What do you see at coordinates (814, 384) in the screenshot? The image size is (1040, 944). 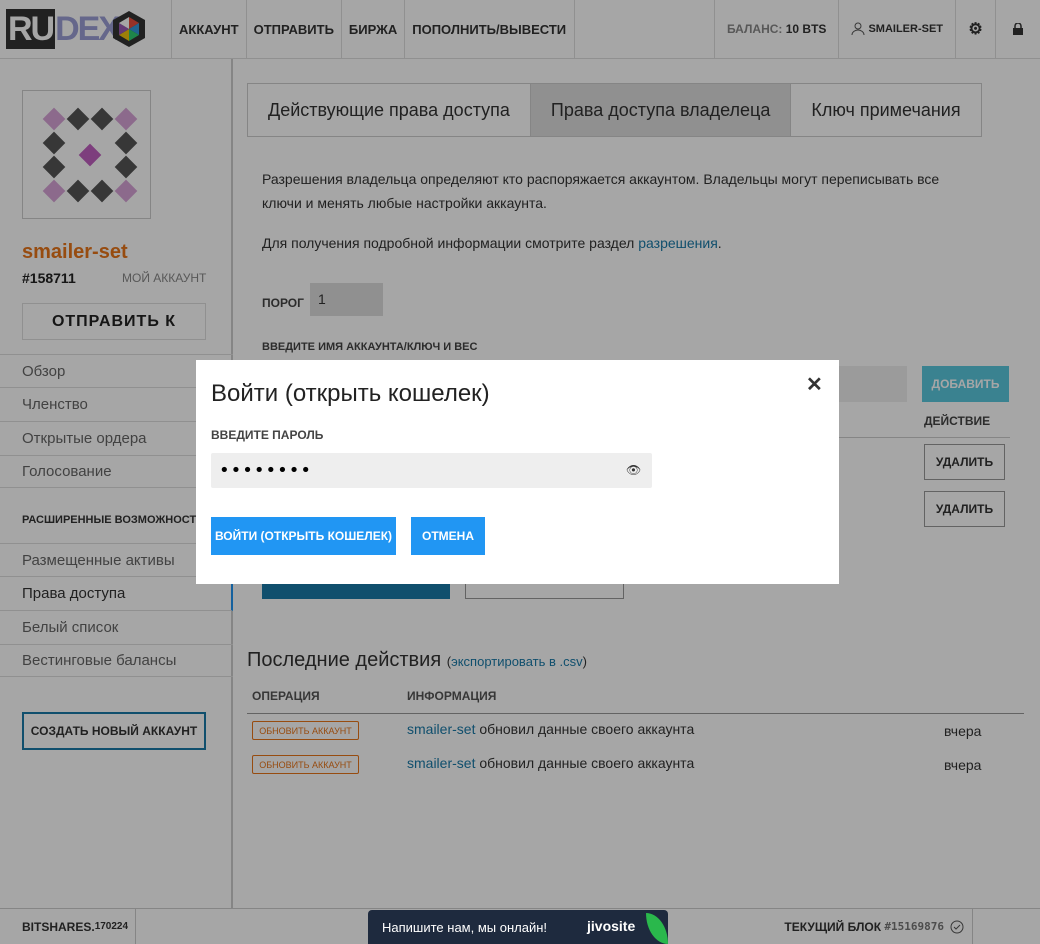 I see `close-icon: ✕` at bounding box center [814, 384].